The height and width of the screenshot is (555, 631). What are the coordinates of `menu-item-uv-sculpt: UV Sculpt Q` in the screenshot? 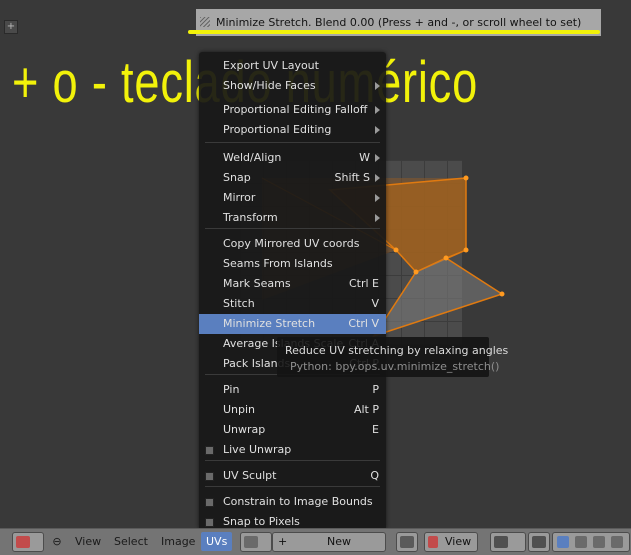 It's located at (292, 476).